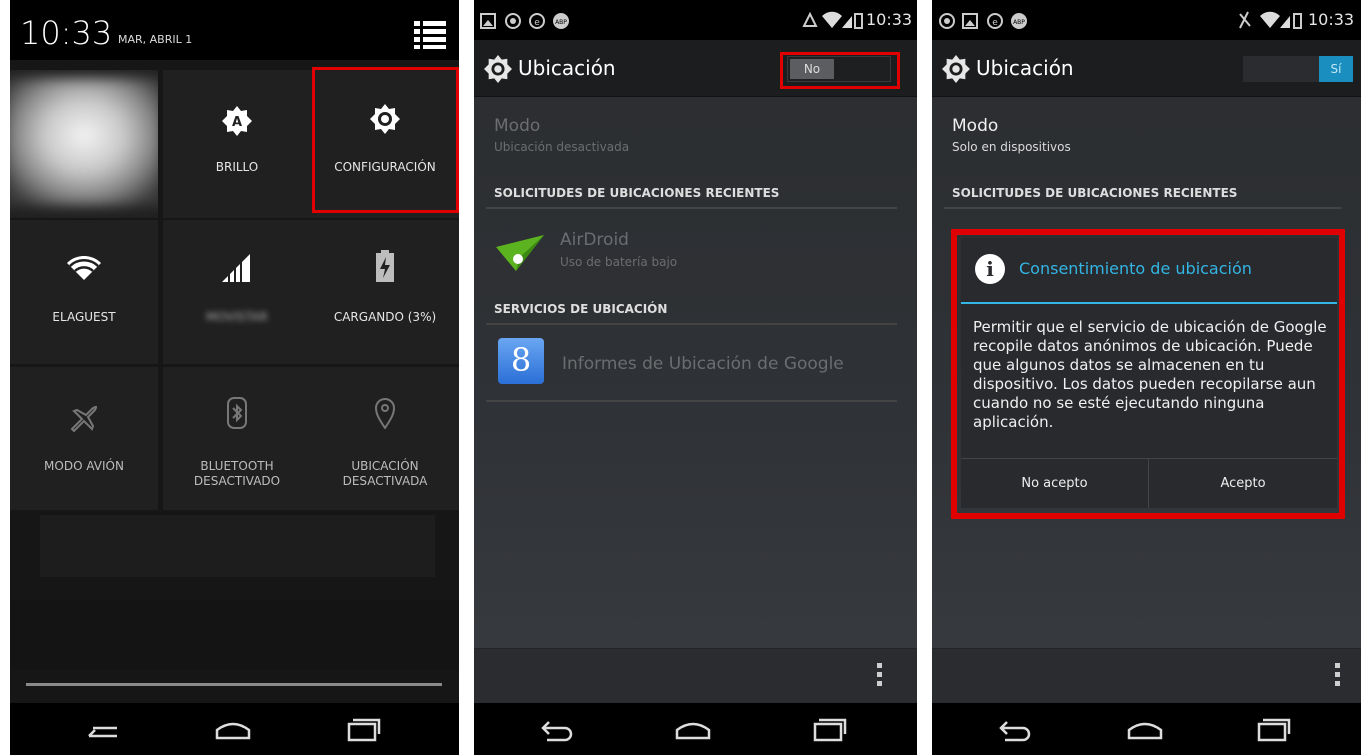 The width and height of the screenshot is (1361, 755). Describe the element at coordinates (581, 309) in the screenshot. I see `services-header: SERVICIOS DE UBICACIÓN` at that location.